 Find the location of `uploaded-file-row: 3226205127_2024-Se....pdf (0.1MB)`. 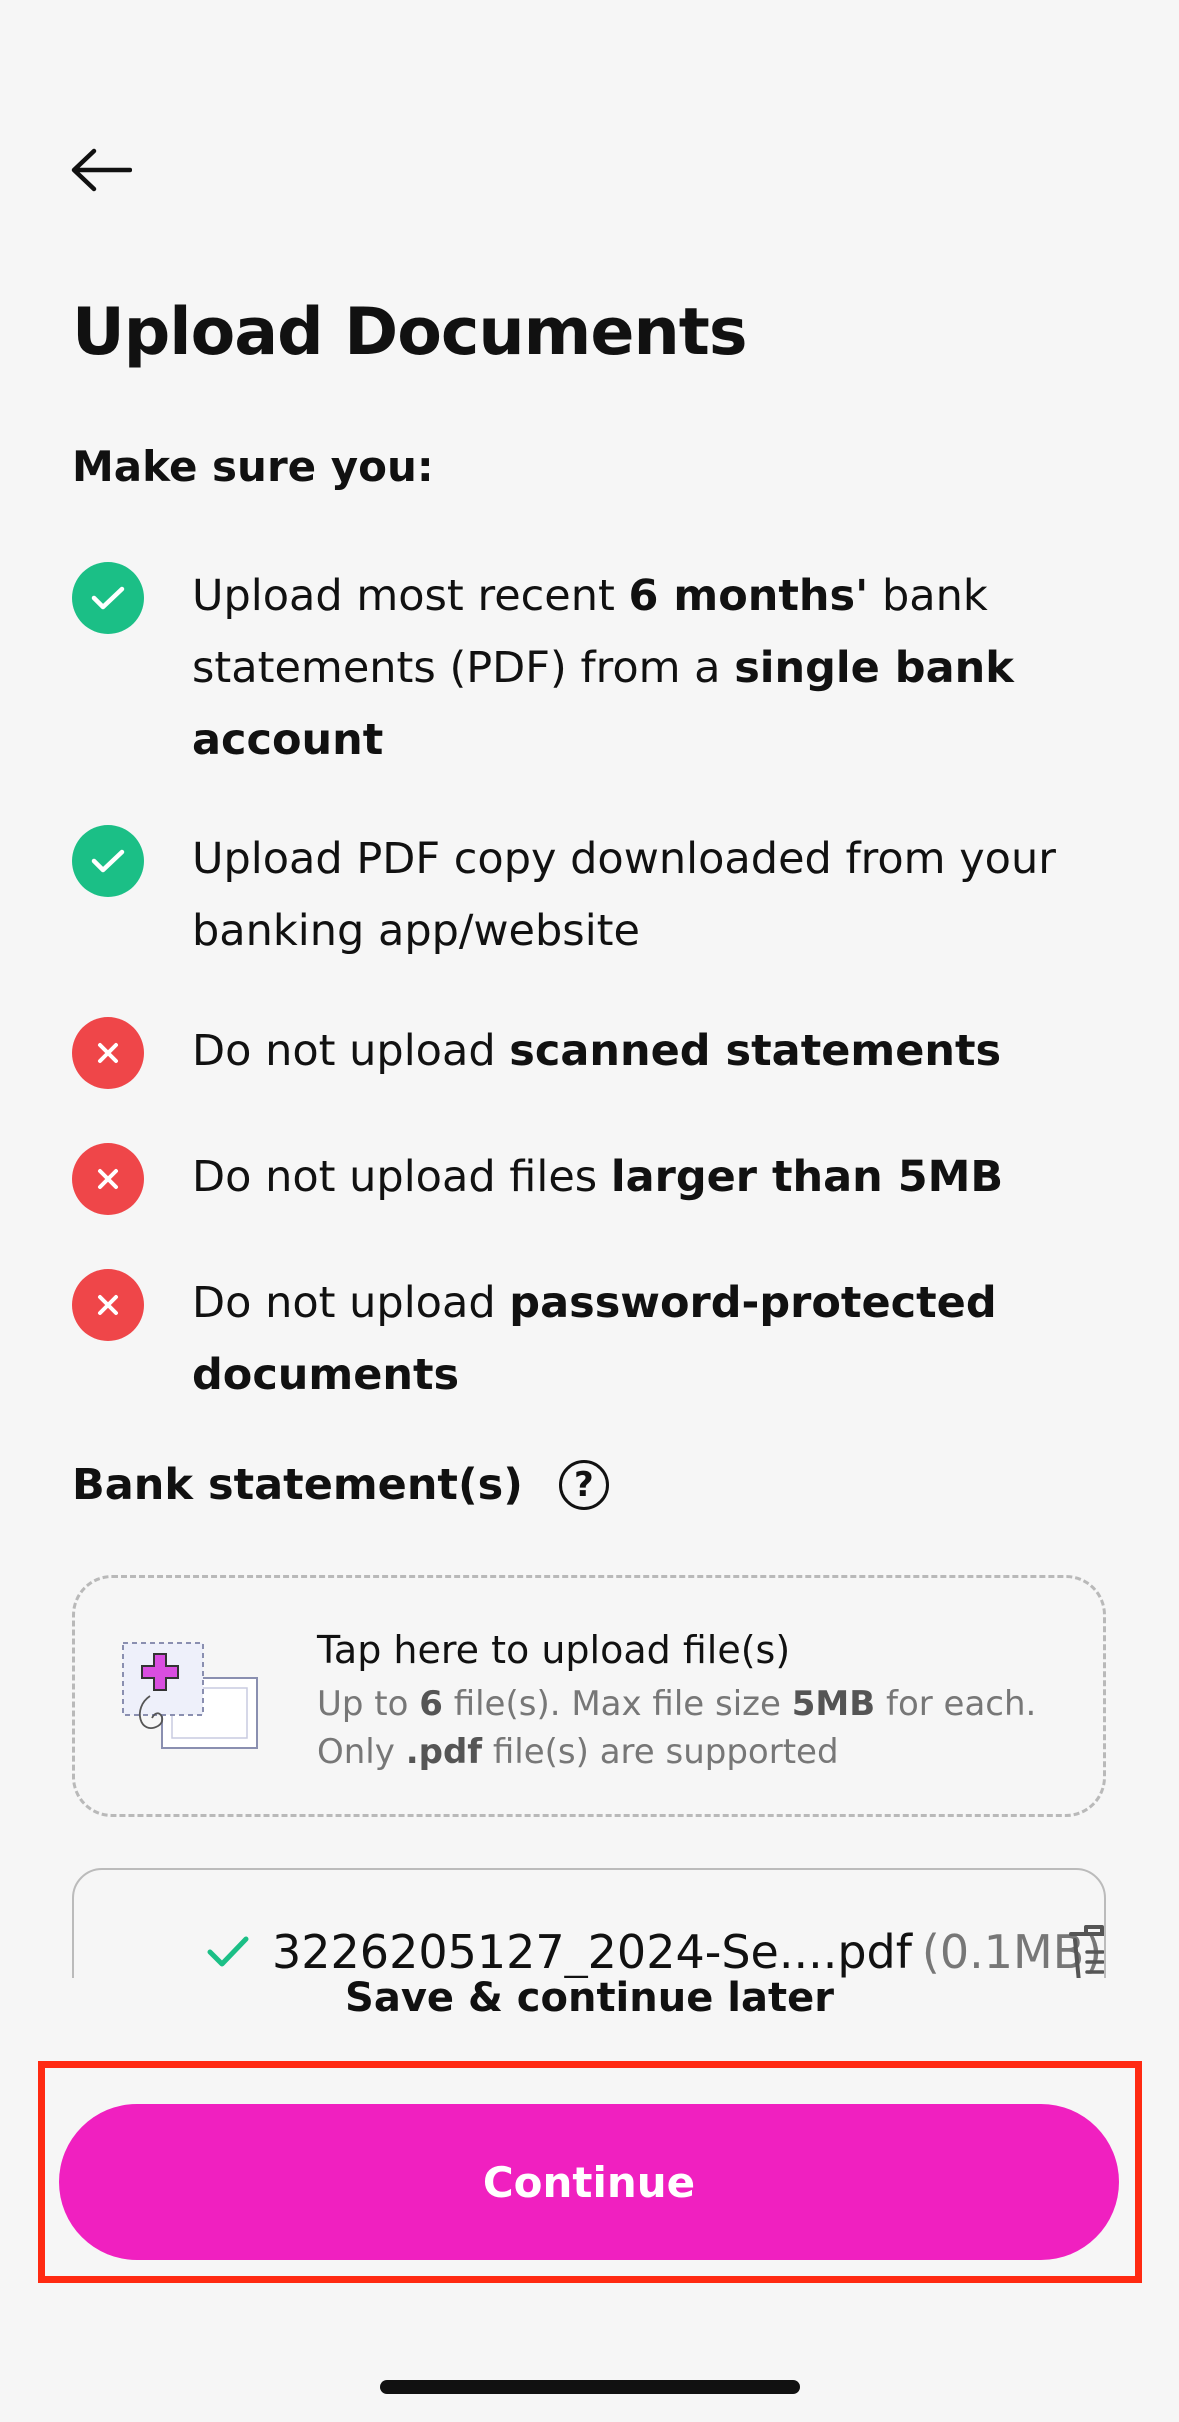

uploaded-file-row: 3226205127_2024-Se....pdf (0.1MB) is located at coordinates (654, 1951).